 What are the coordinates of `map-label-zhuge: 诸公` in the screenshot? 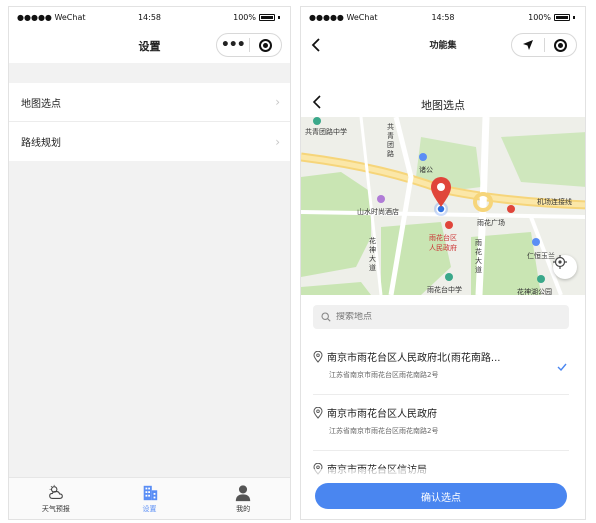 It's located at (426, 170).